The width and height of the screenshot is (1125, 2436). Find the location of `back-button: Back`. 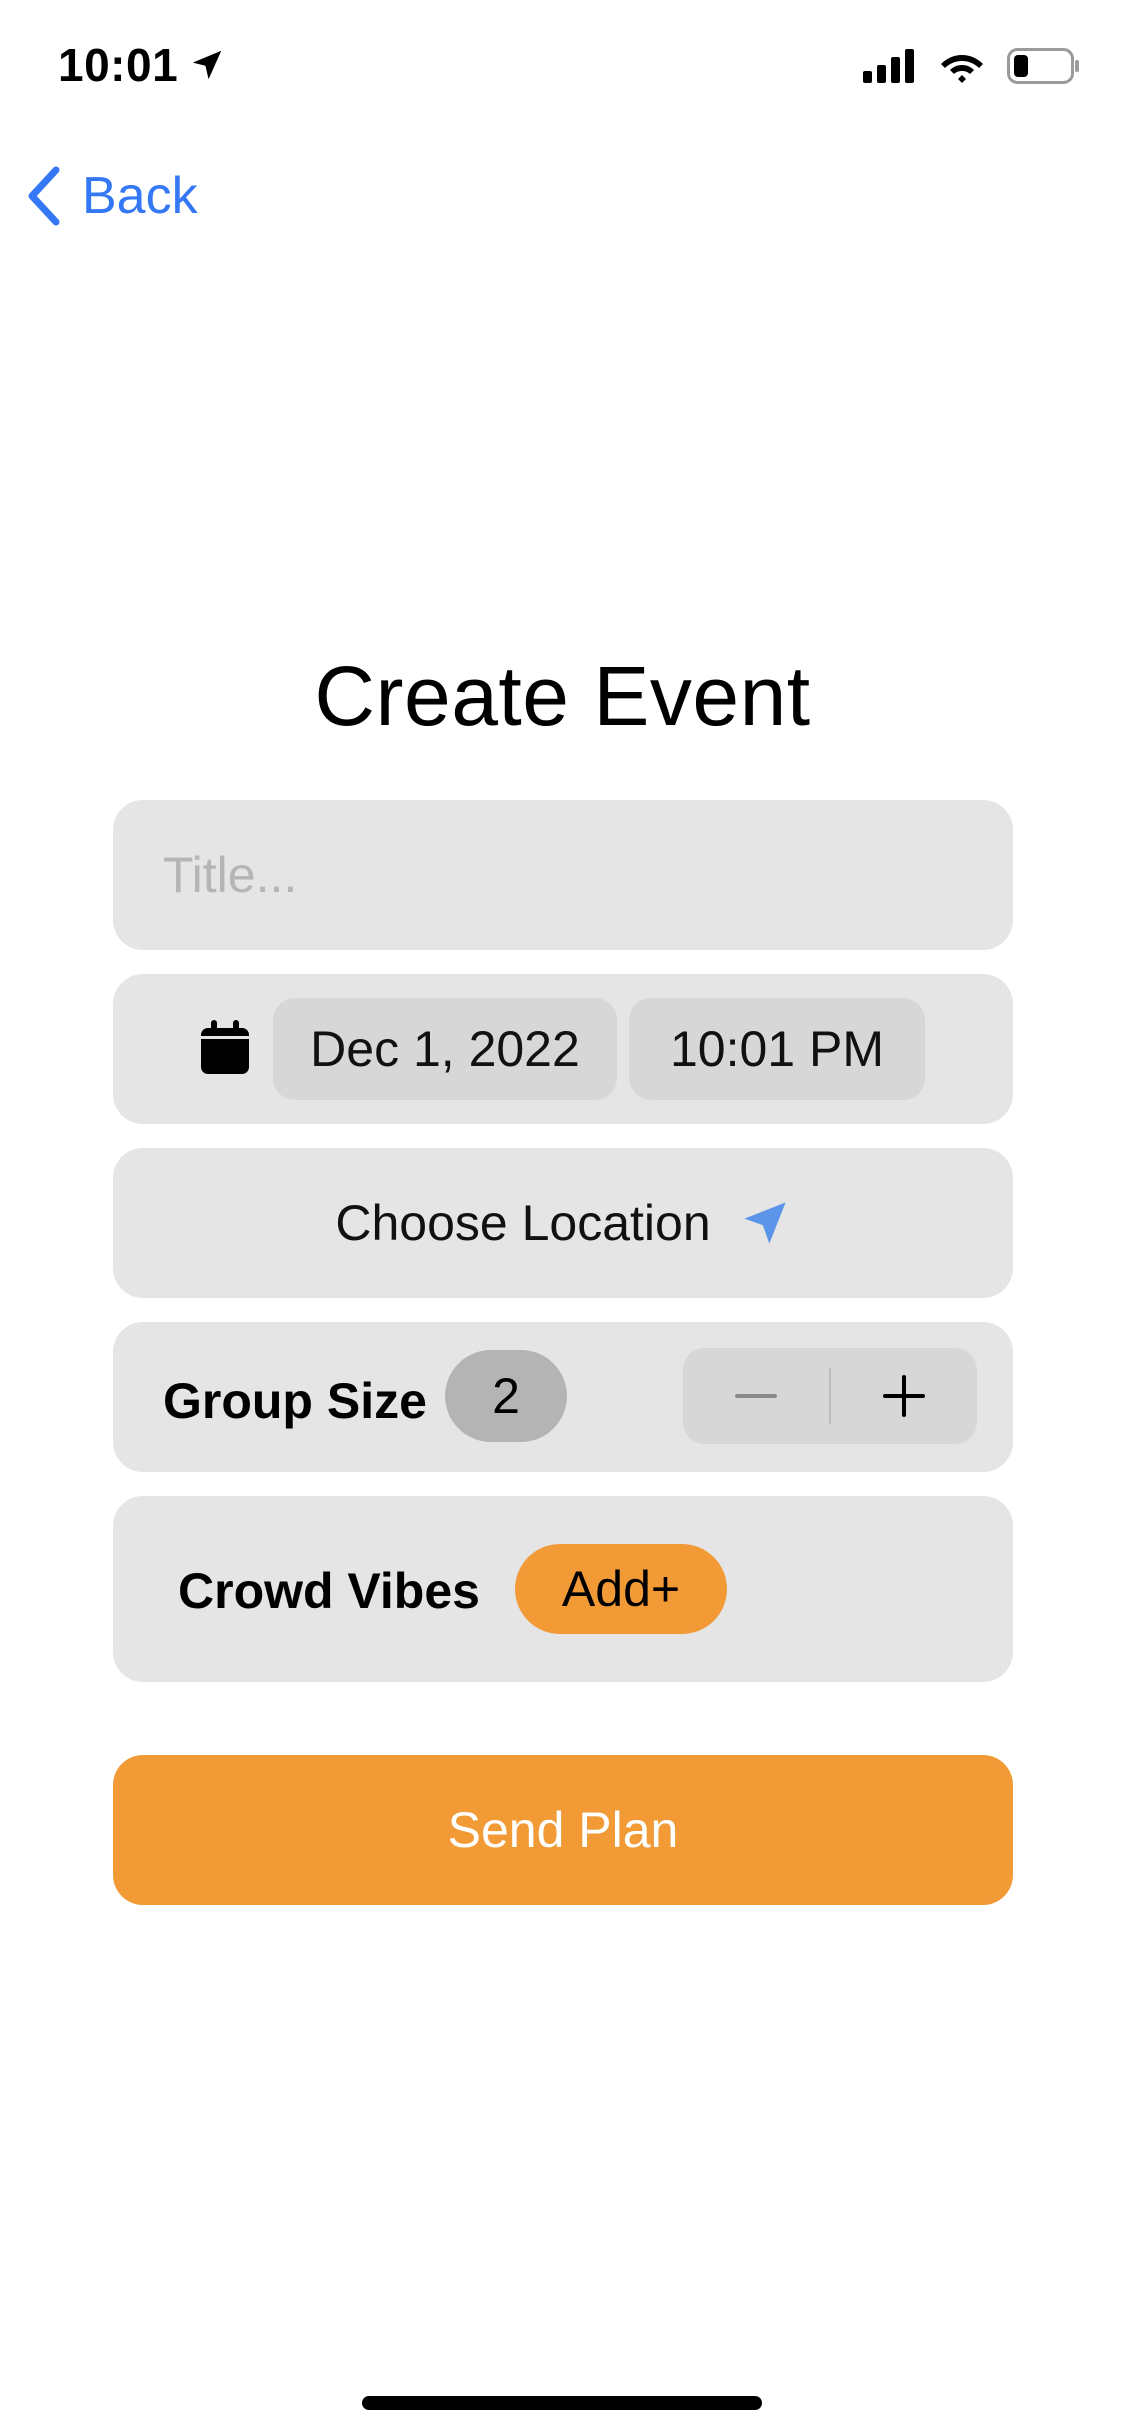

back-button: Back is located at coordinates (111, 196).